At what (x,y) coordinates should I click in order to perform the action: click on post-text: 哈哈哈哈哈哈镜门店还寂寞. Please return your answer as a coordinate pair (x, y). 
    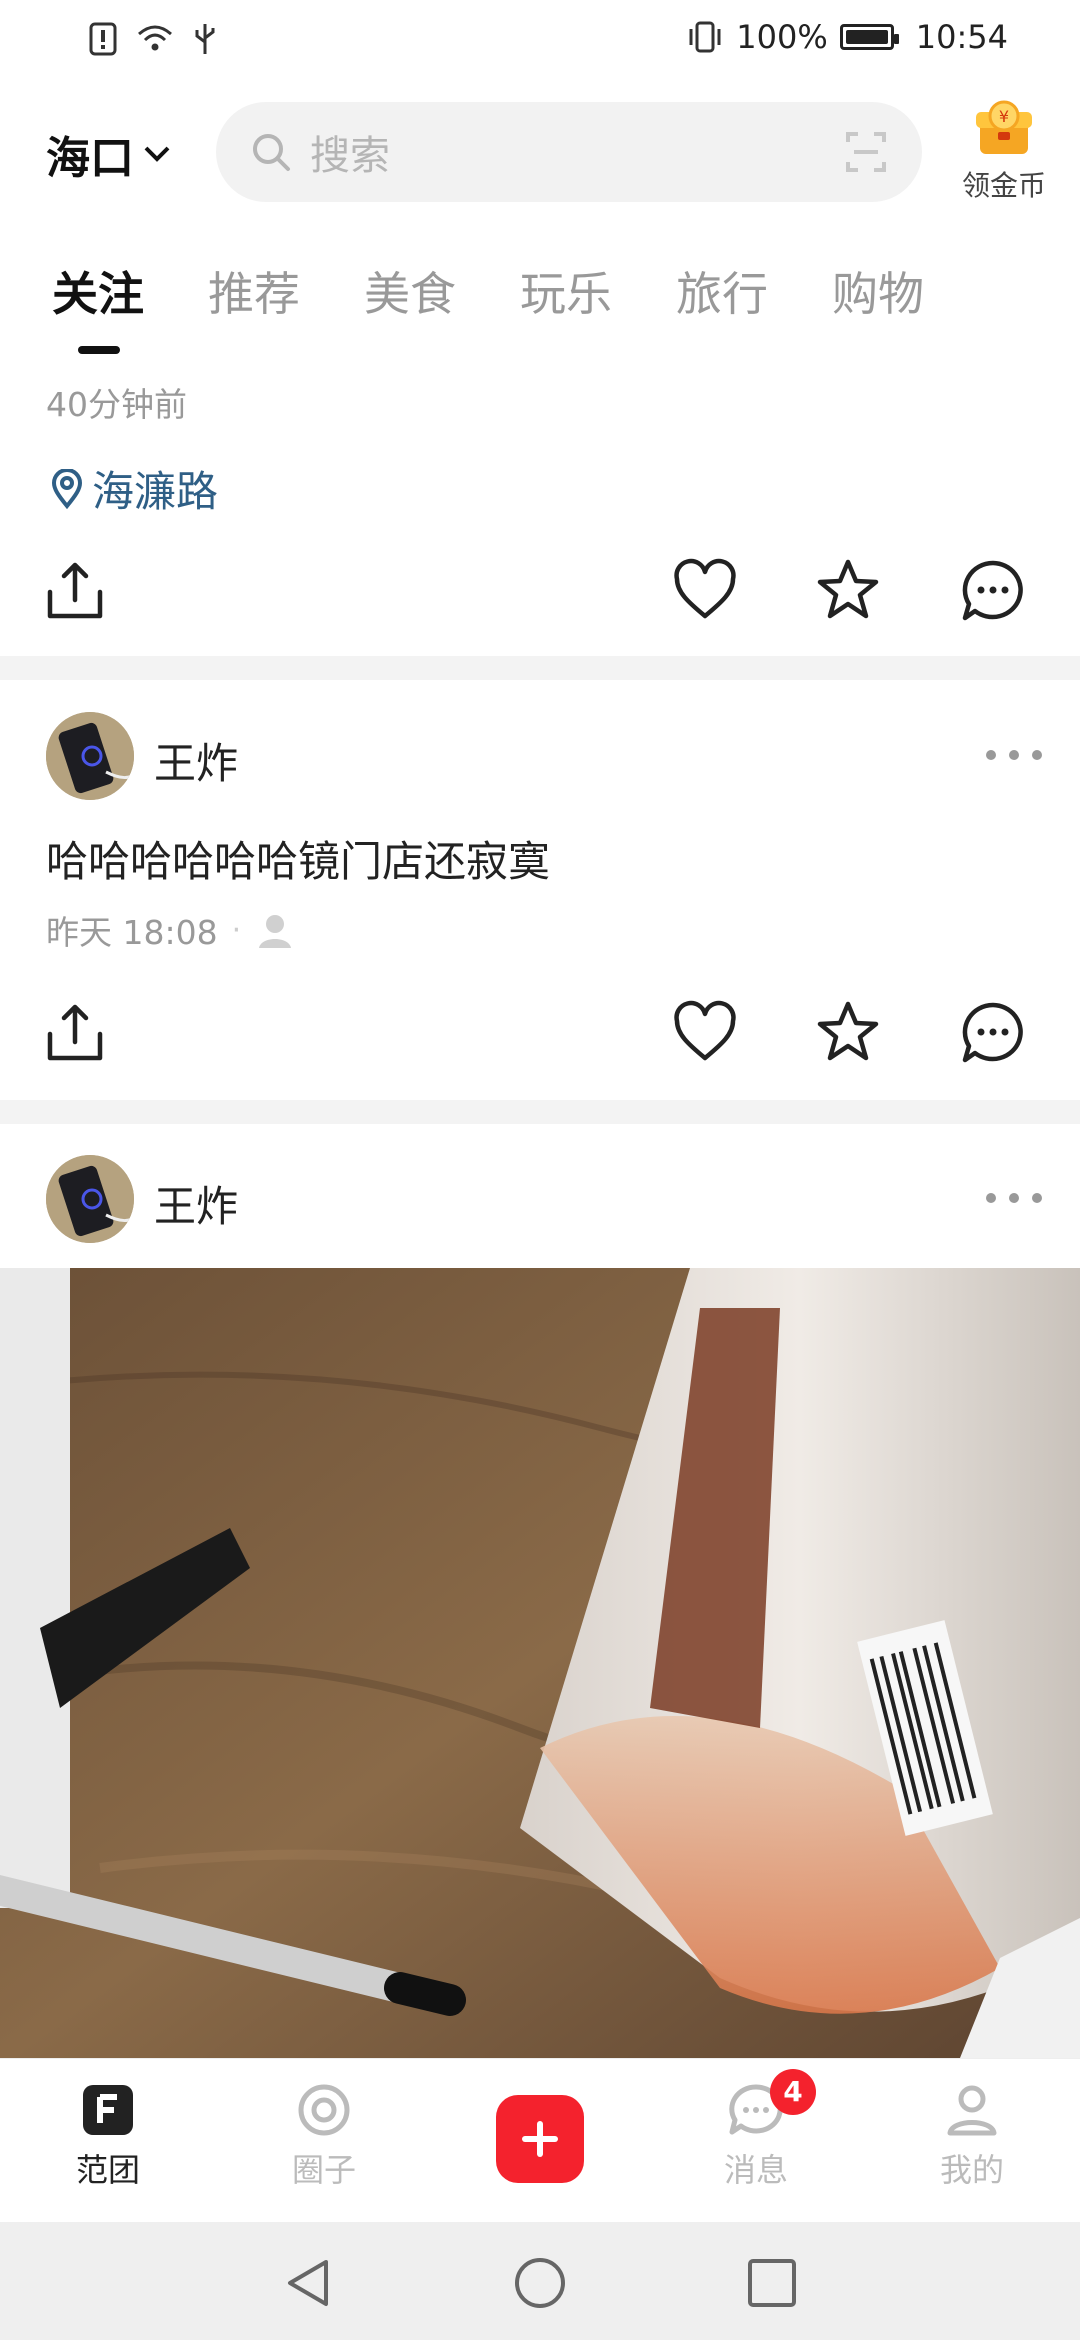
    Looking at the image, I should click on (298, 858).